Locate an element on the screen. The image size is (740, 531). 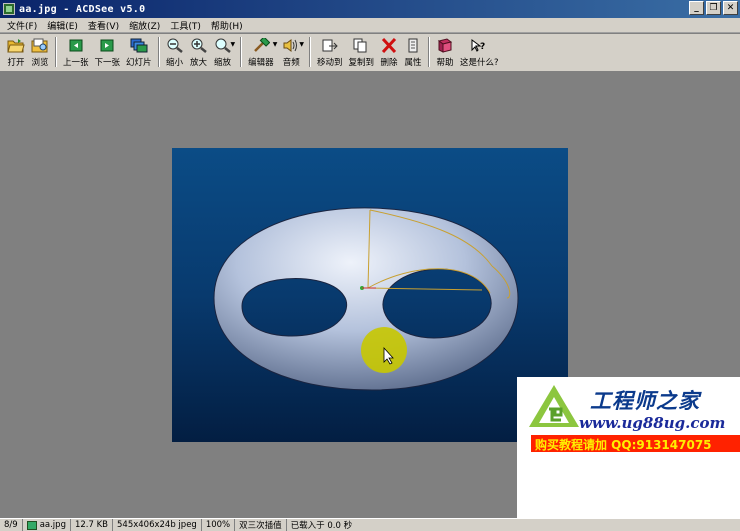
zoom-in-button: 放大 is located at coordinates (199, 53).